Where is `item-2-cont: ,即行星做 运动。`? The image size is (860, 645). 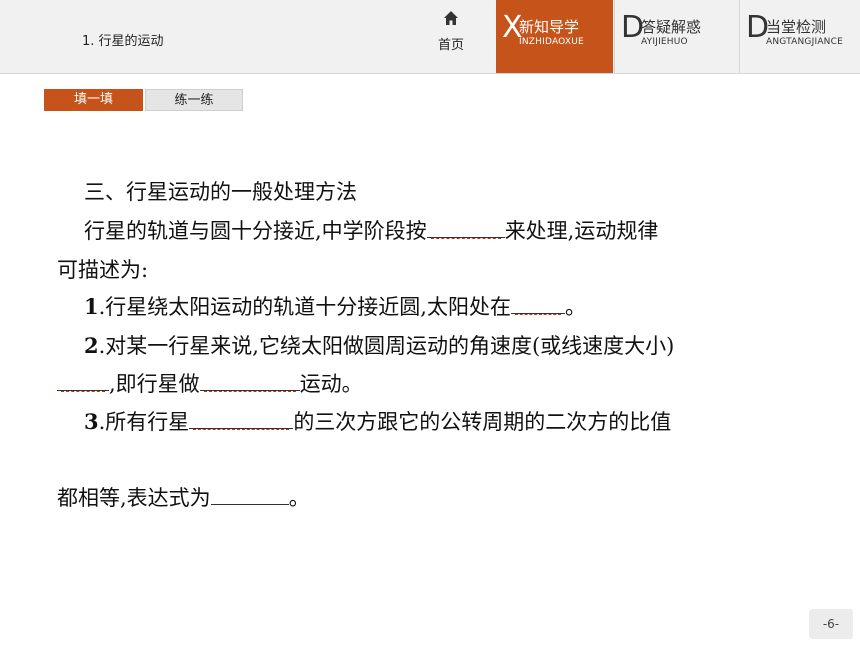
item-2-cont: ,即行星做 运动。 is located at coordinates (210, 384).